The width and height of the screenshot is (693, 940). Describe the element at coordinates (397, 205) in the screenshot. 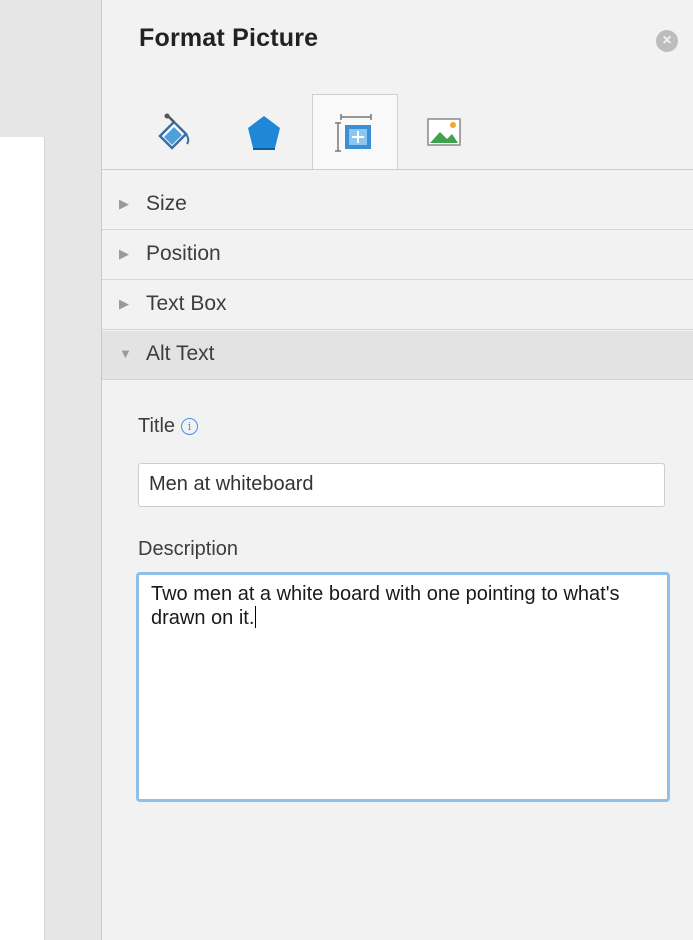

I see `section-size: ▶ Size` at that location.